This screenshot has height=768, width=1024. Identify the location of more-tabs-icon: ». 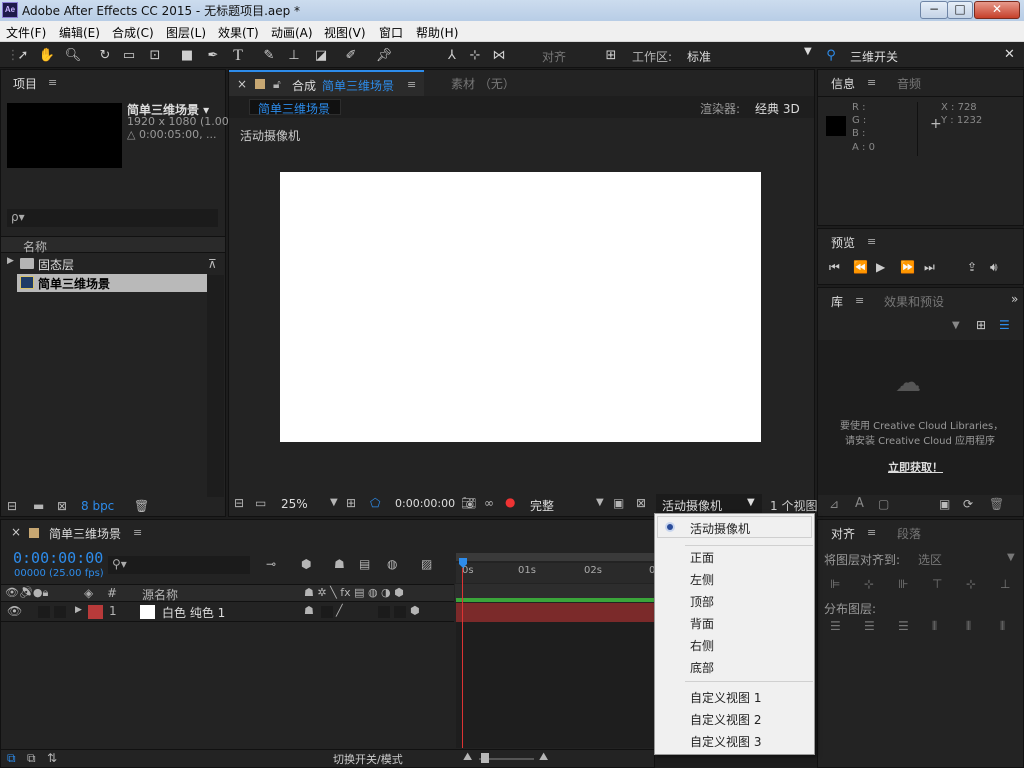
(1014, 299).